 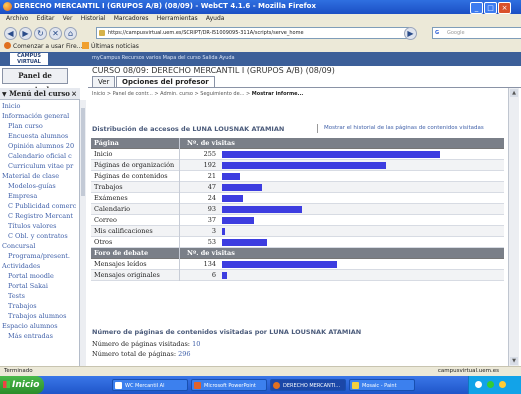 What do you see at coordinates (26, 385) in the screenshot?
I see `start-label: Inicio` at bounding box center [26, 385].